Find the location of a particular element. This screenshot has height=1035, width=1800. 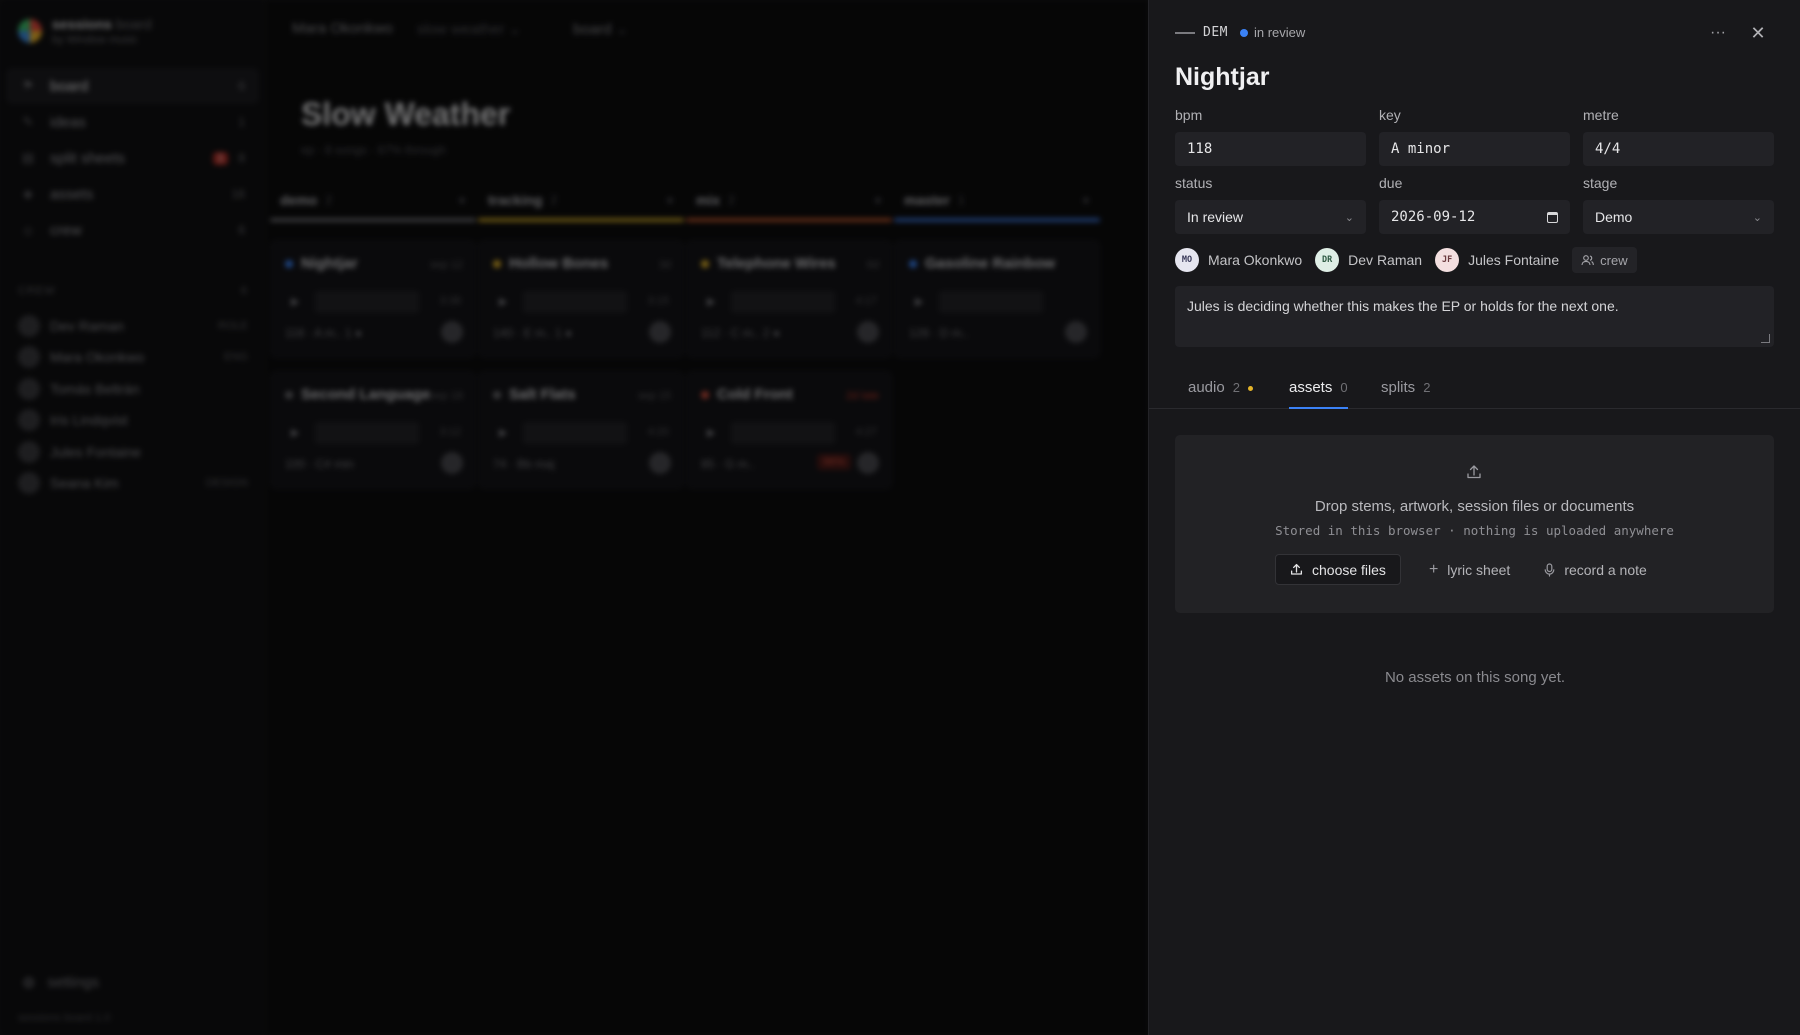

stage-select: Demo ⌄ is located at coordinates (1678, 217).